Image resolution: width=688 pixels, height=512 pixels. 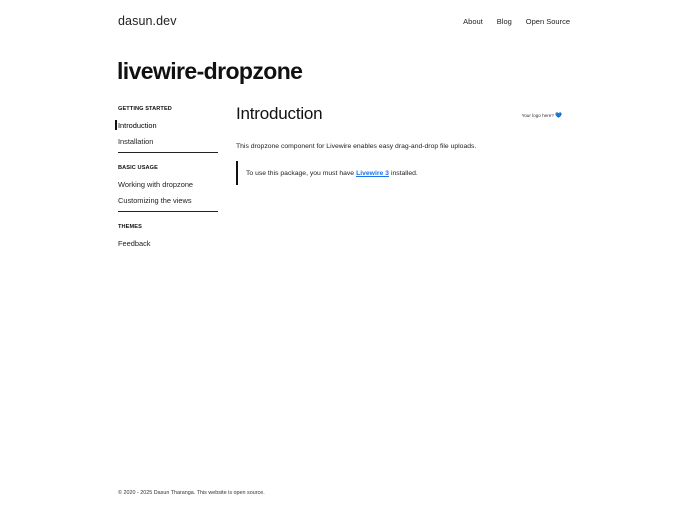 I want to click on sidebar-item-introduction: Introduction, so click(x=166, y=128).